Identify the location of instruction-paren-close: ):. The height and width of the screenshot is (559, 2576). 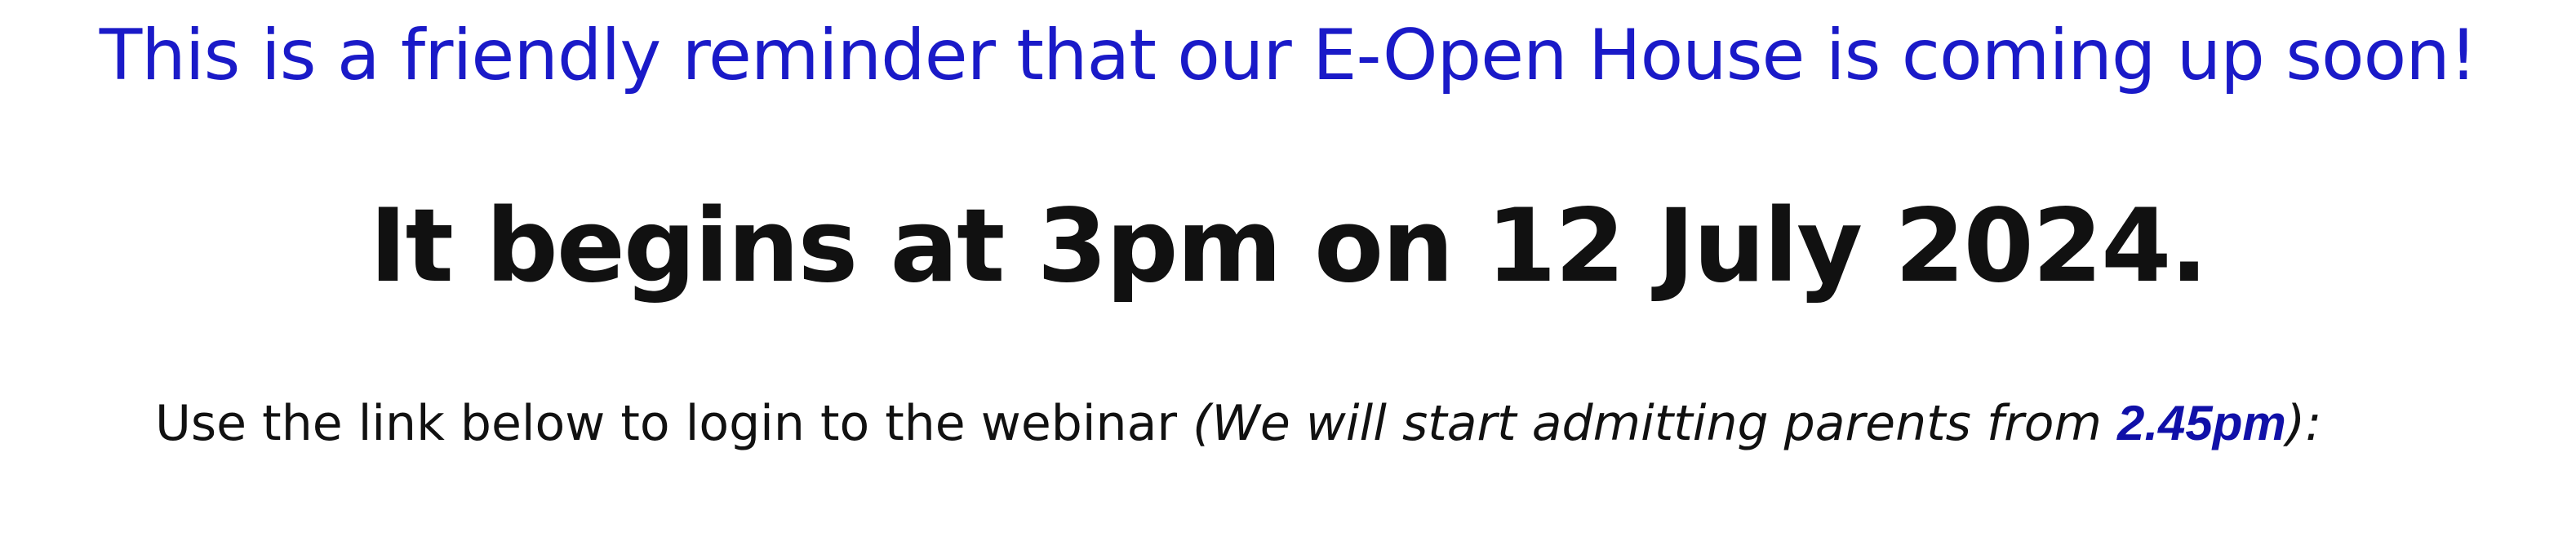
(2303, 423).